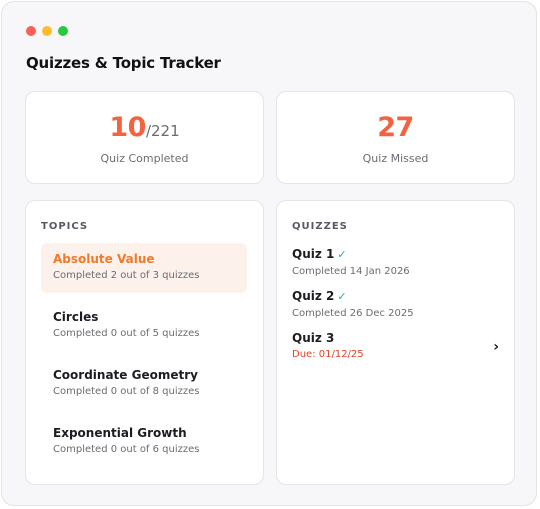 The image size is (540, 509). Describe the element at coordinates (351, 271) in the screenshot. I see `quiz-status: Completed 14 Jan 2026` at that location.